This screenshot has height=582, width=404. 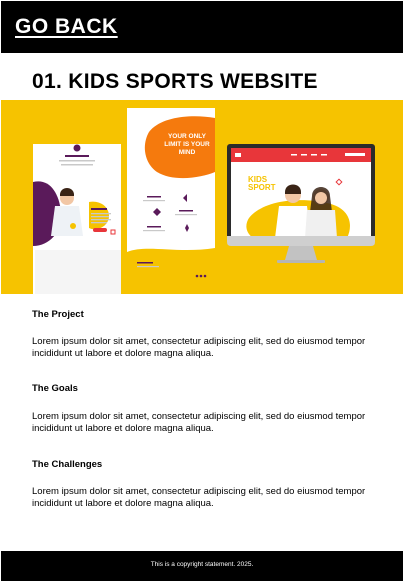 I want to click on copyright-text: This is a copyright statement. 2025., so click(x=202, y=564).